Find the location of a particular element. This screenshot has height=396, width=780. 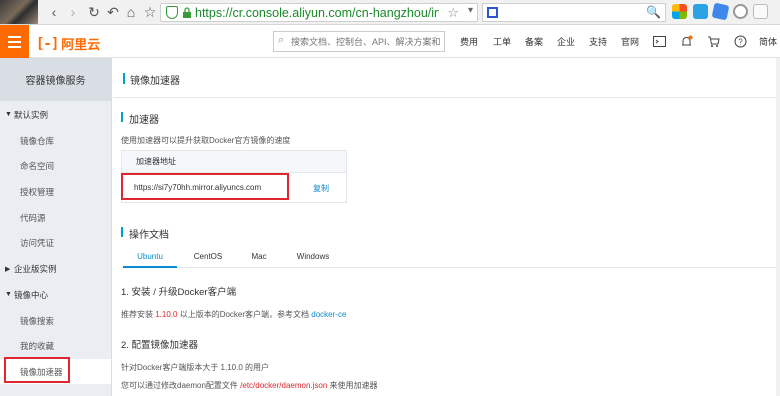

sidebar-group-label: 默认实例 is located at coordinates (31, 114).